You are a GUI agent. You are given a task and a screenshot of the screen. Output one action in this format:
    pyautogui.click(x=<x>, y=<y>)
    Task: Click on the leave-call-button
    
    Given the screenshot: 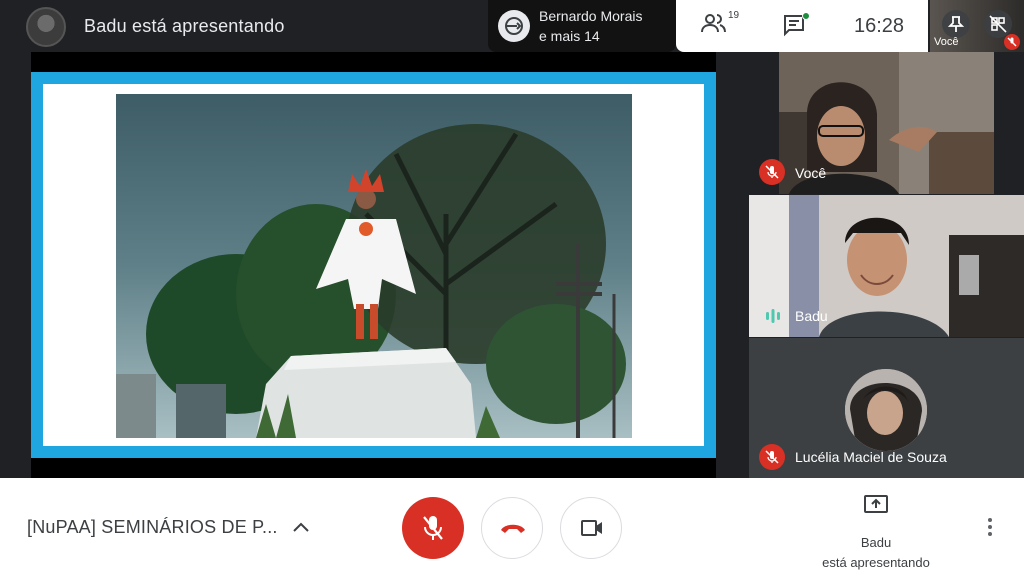 What is the action you would take?
    pyautogui.click(x=512, y=528)
    